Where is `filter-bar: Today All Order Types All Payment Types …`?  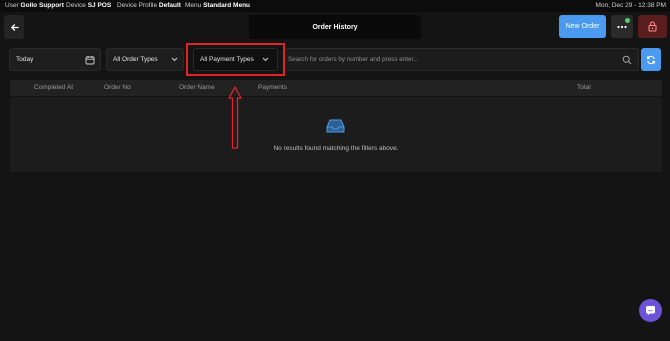
filter-bar: Today All Order Types All Payment Types … is located at coordinates (335, 60).